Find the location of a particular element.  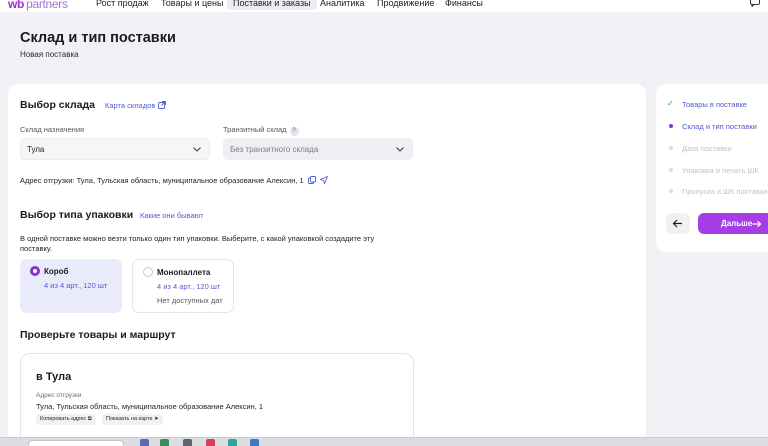

destination-warehouse-label: Склад назначения is located at coordinates (52, 129).